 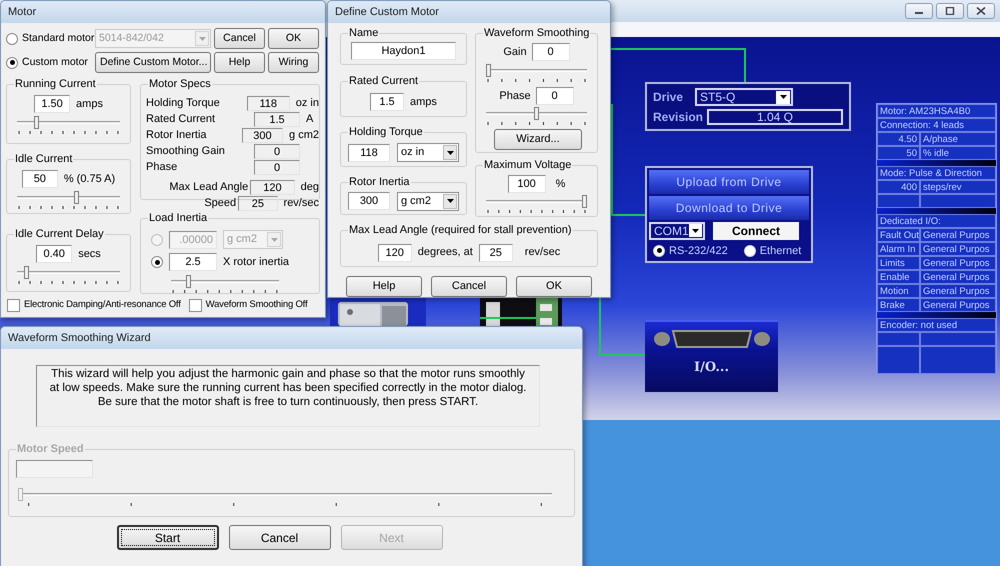 What do you see at coordinates (52, 104) in the screenshot?
I see `text-field: 1.50` at bounding box center [52, 104].